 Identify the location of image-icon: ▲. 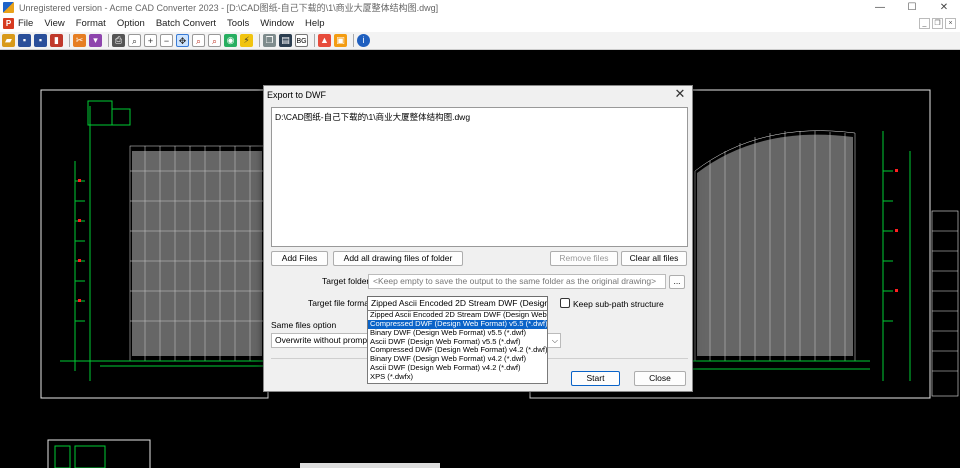
(324, 40).